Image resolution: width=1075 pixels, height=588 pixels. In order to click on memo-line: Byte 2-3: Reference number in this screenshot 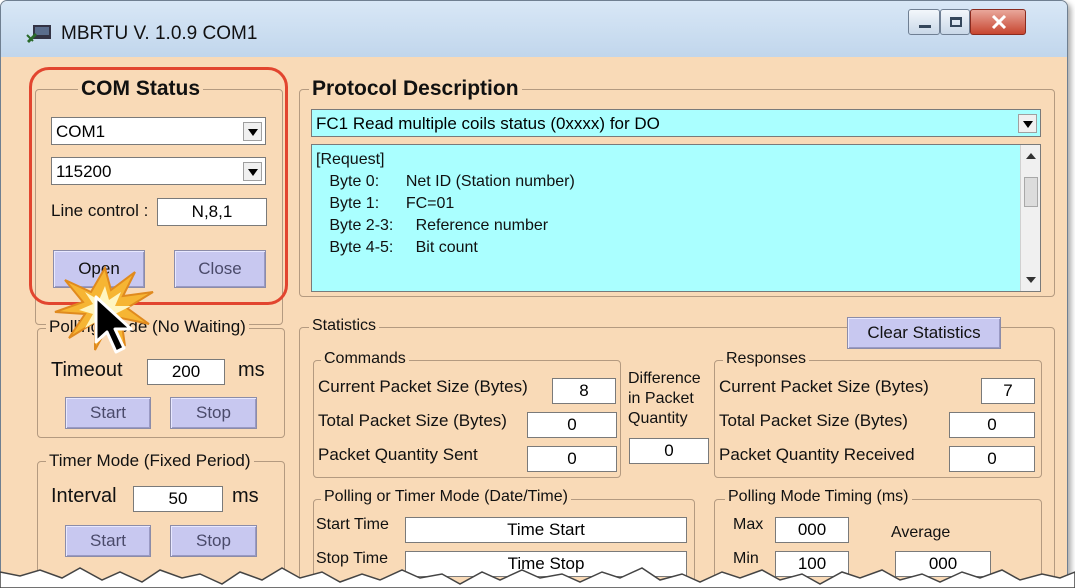, I will do `click(432, 225)`.